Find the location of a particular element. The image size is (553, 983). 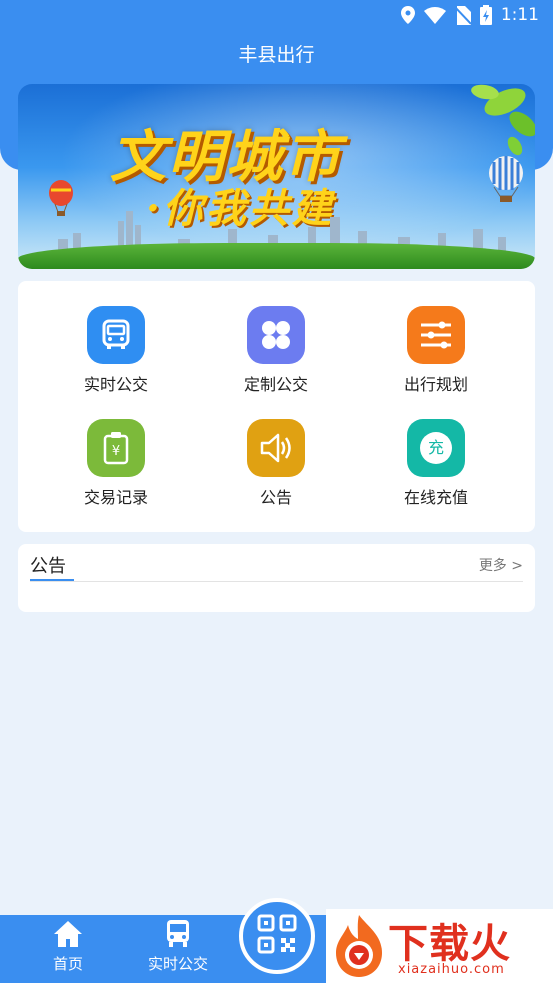

watermark-text: 下载火 is located at coordinates (449, 944).